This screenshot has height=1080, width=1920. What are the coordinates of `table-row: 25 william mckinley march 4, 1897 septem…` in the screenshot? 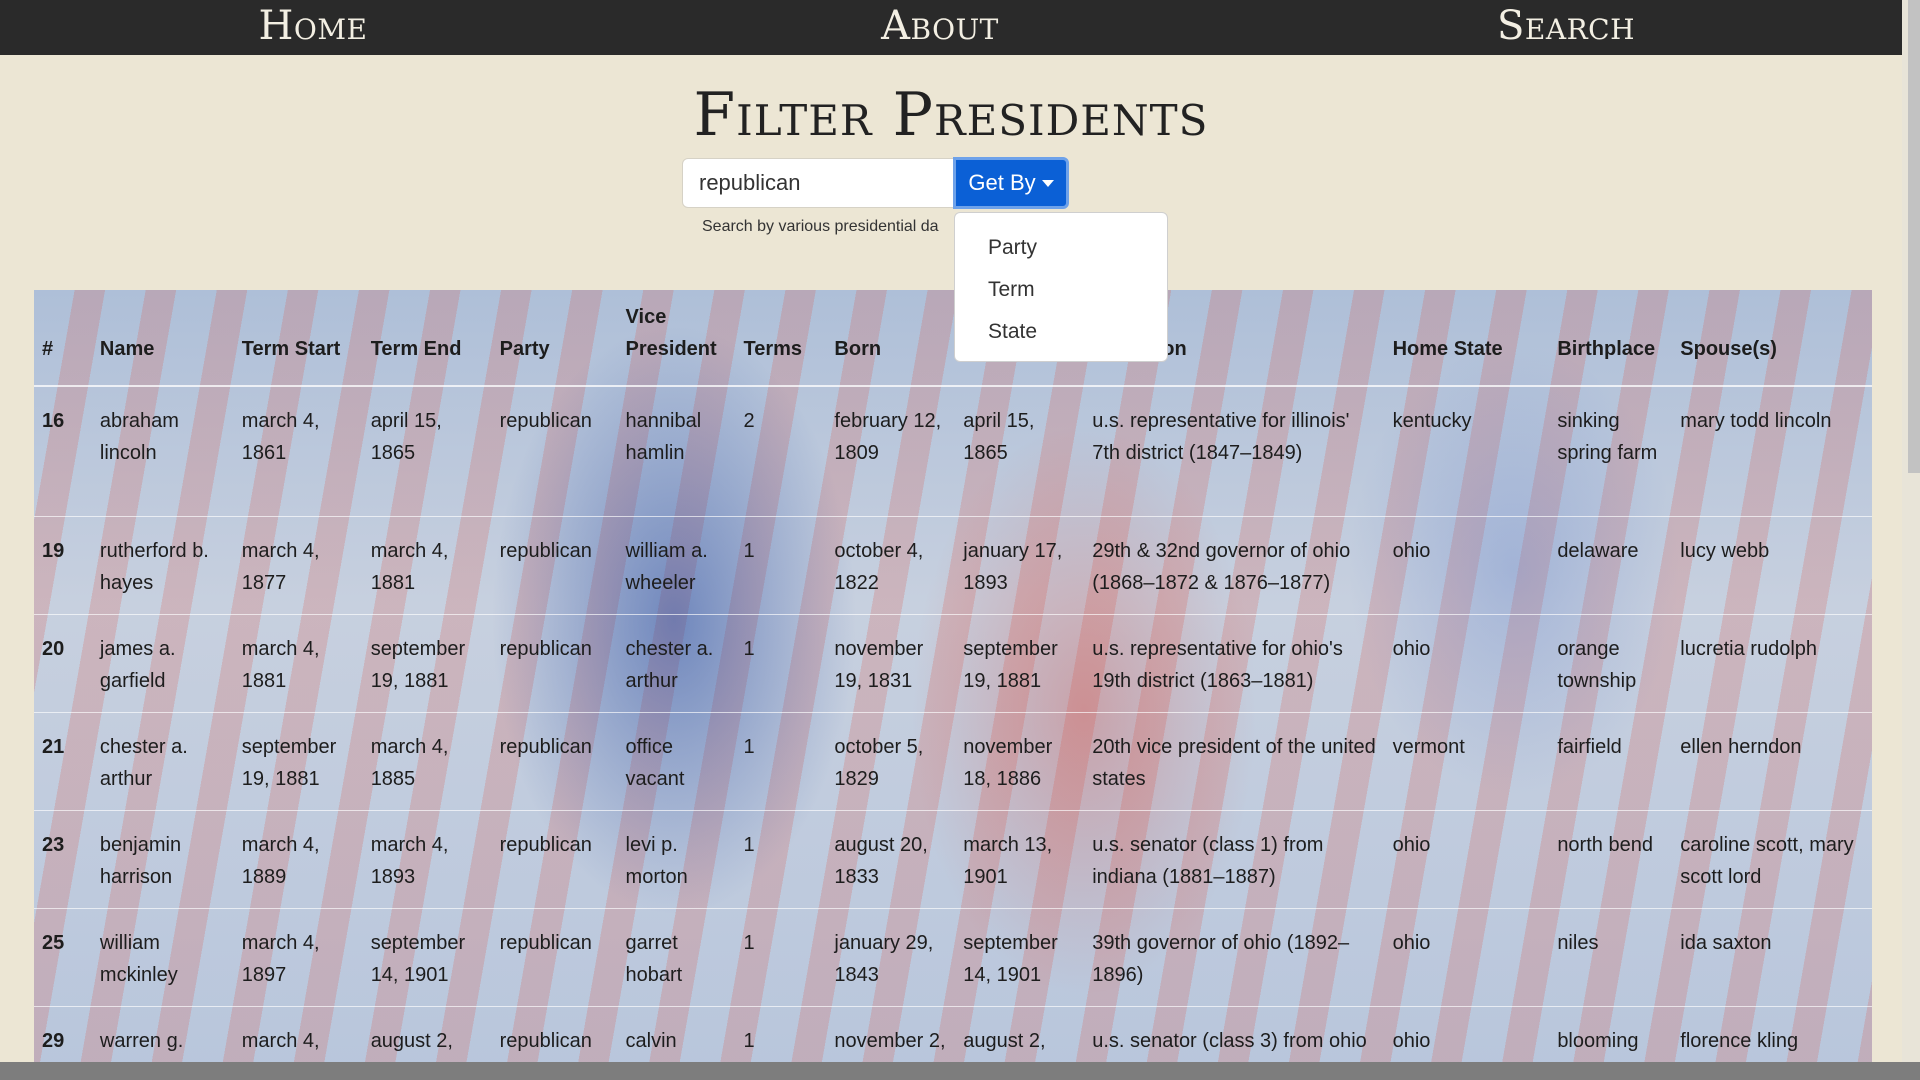 It's located at (953, 956).